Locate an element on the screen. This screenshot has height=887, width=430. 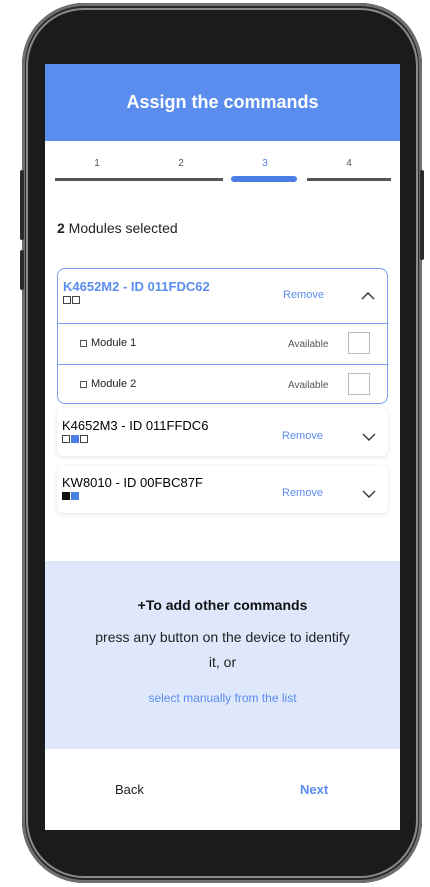
modules-selected-text: 2 Modules selected is located at coordinates (117, 228).